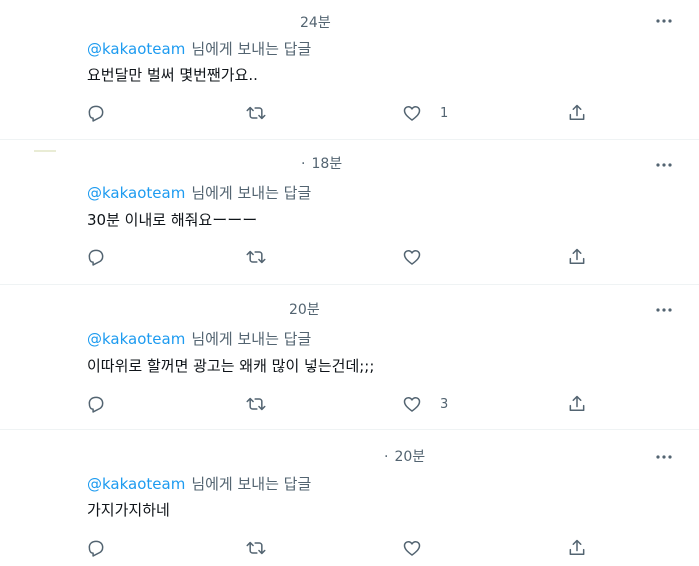  I want to click on tweet-text: 가지가지하네, so click(128, 510).